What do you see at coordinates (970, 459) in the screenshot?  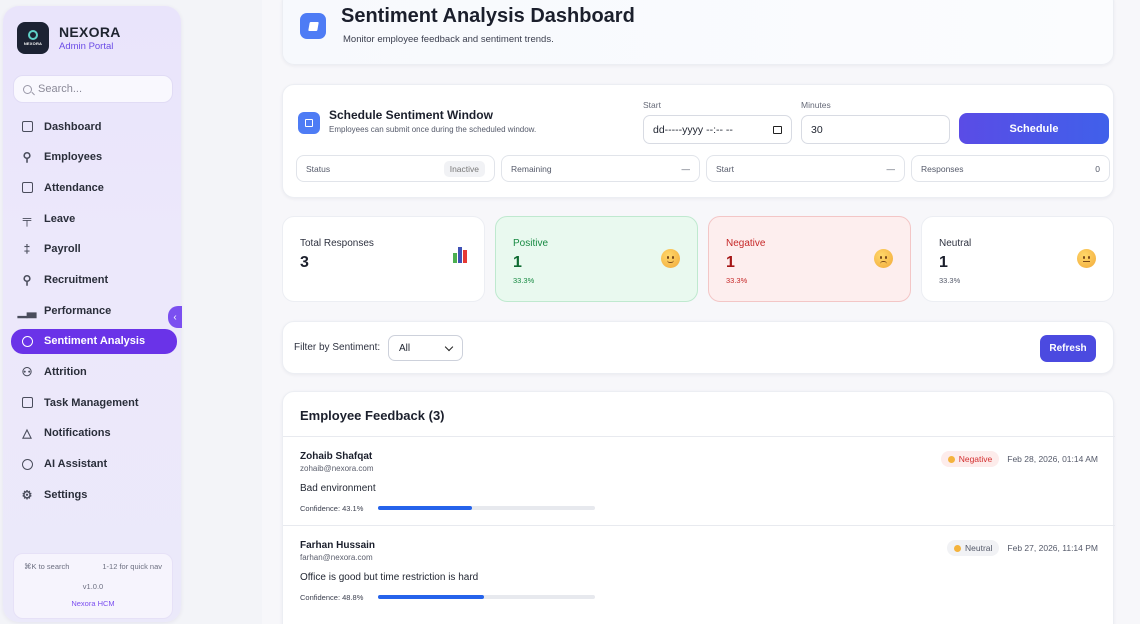 I see `sentiment-badge: Negative` at bounding box center [970, 459].